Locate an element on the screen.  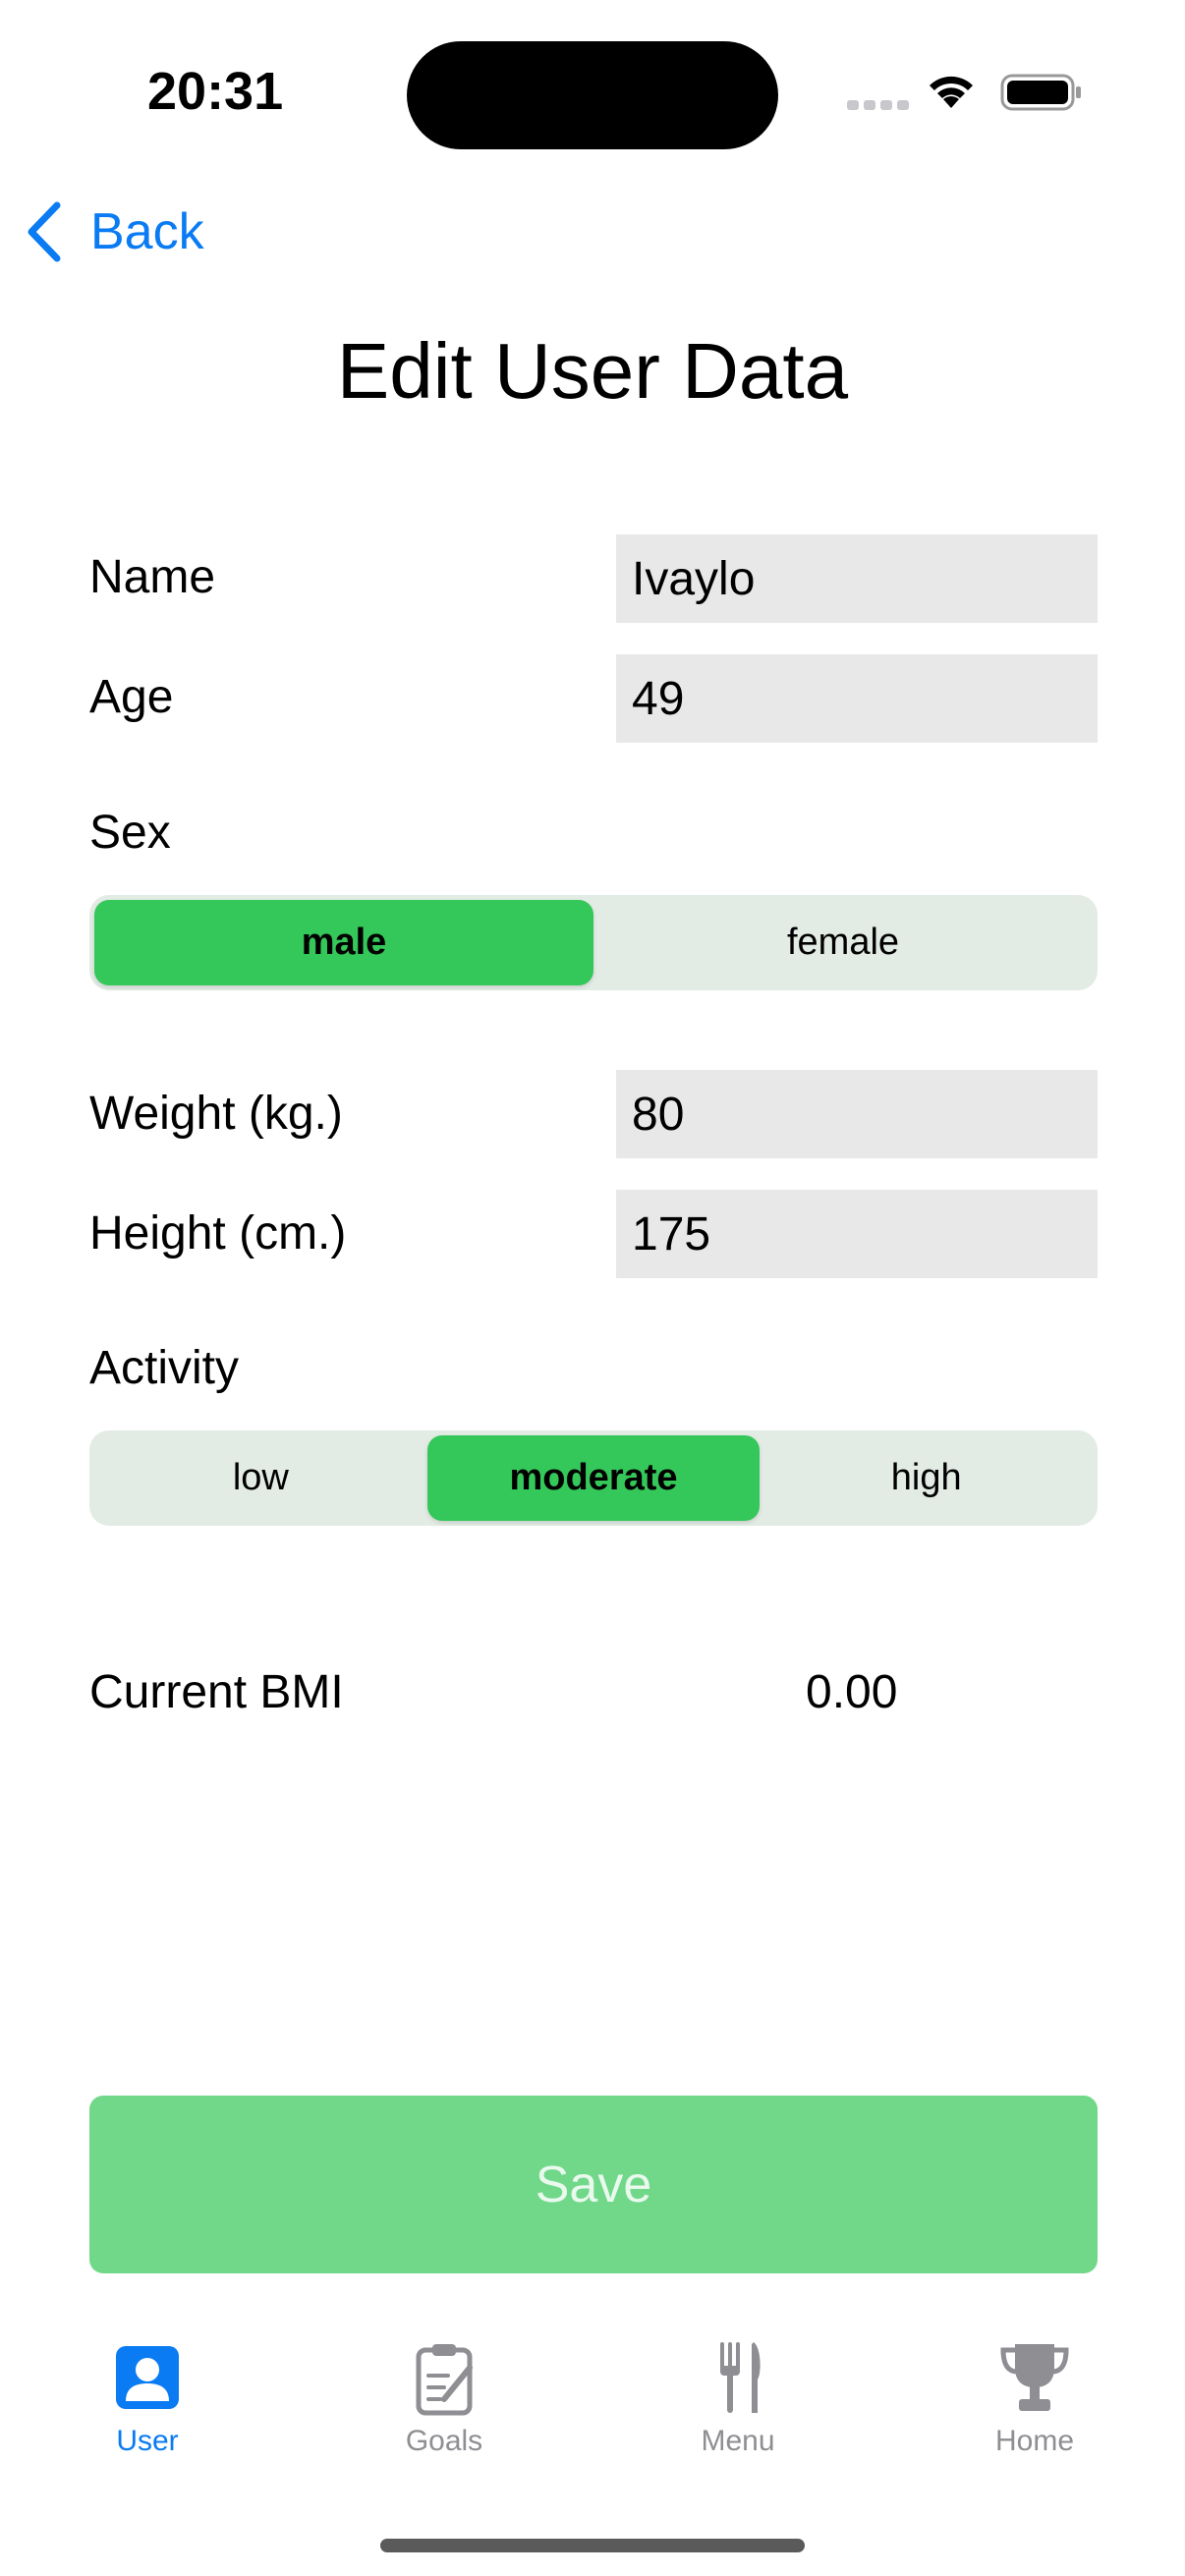
sex-option-male: male is located at coordinates (344, 942).